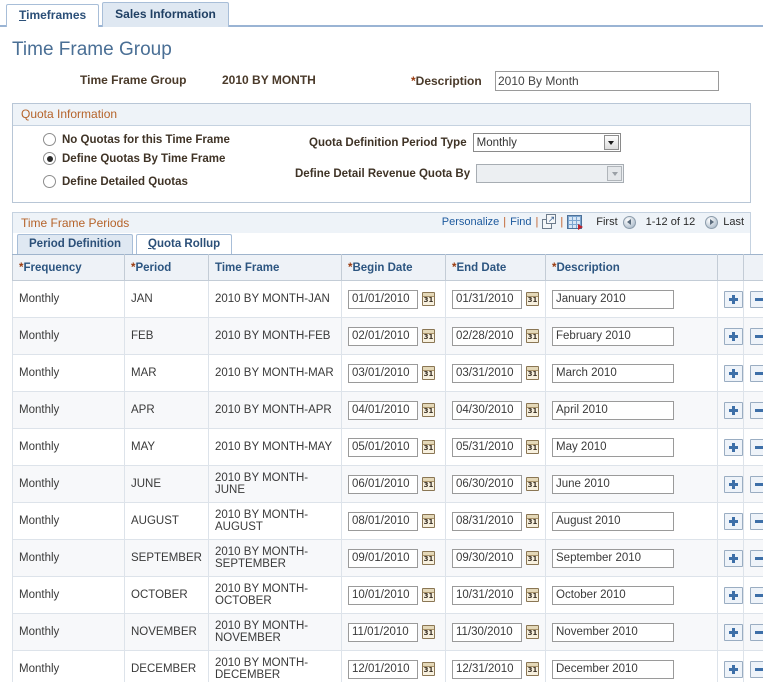 The height and width of the screenshot is (682, 763). Describe the element at coordinates (68, 267) in the screenshot. I see `col-frequency: *Frequency` at that location.